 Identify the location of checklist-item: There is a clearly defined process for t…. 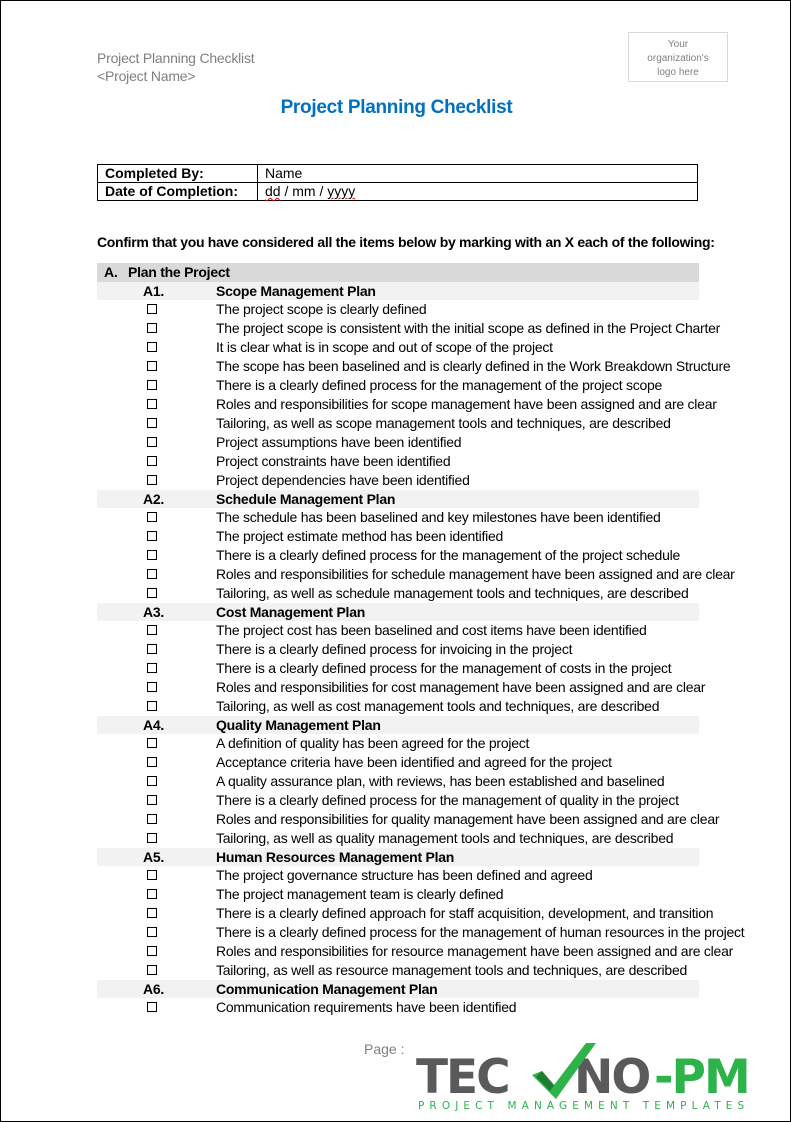
(398, 668).